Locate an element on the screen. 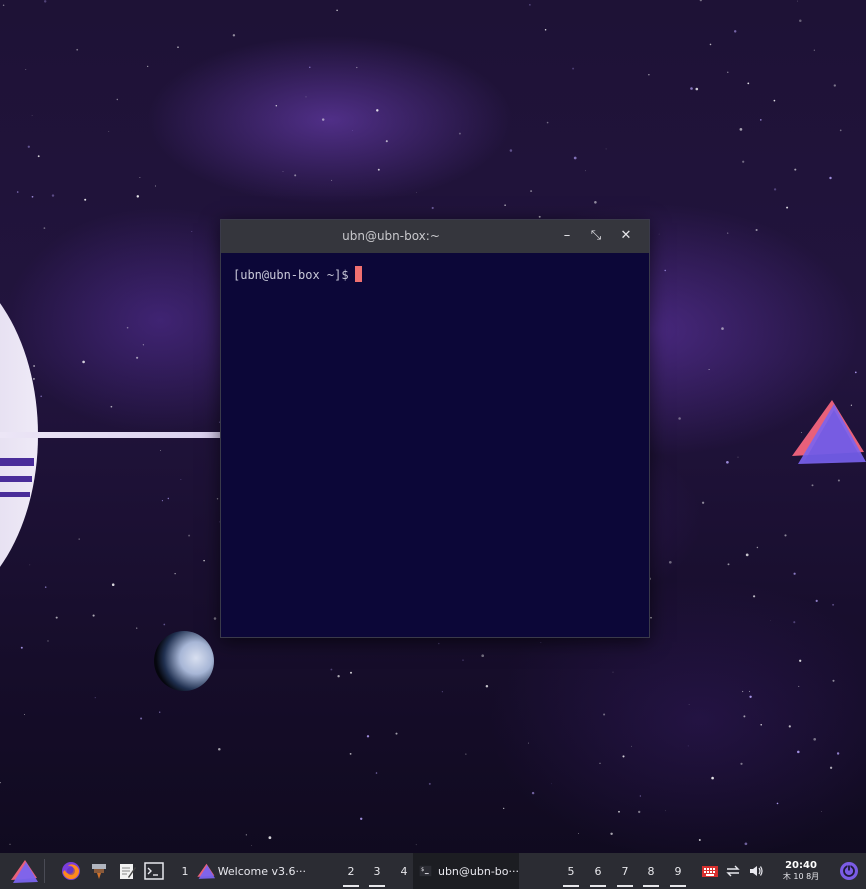 This screenshot has height=889, width=866. planet-band is located at coordinates (16, 479).